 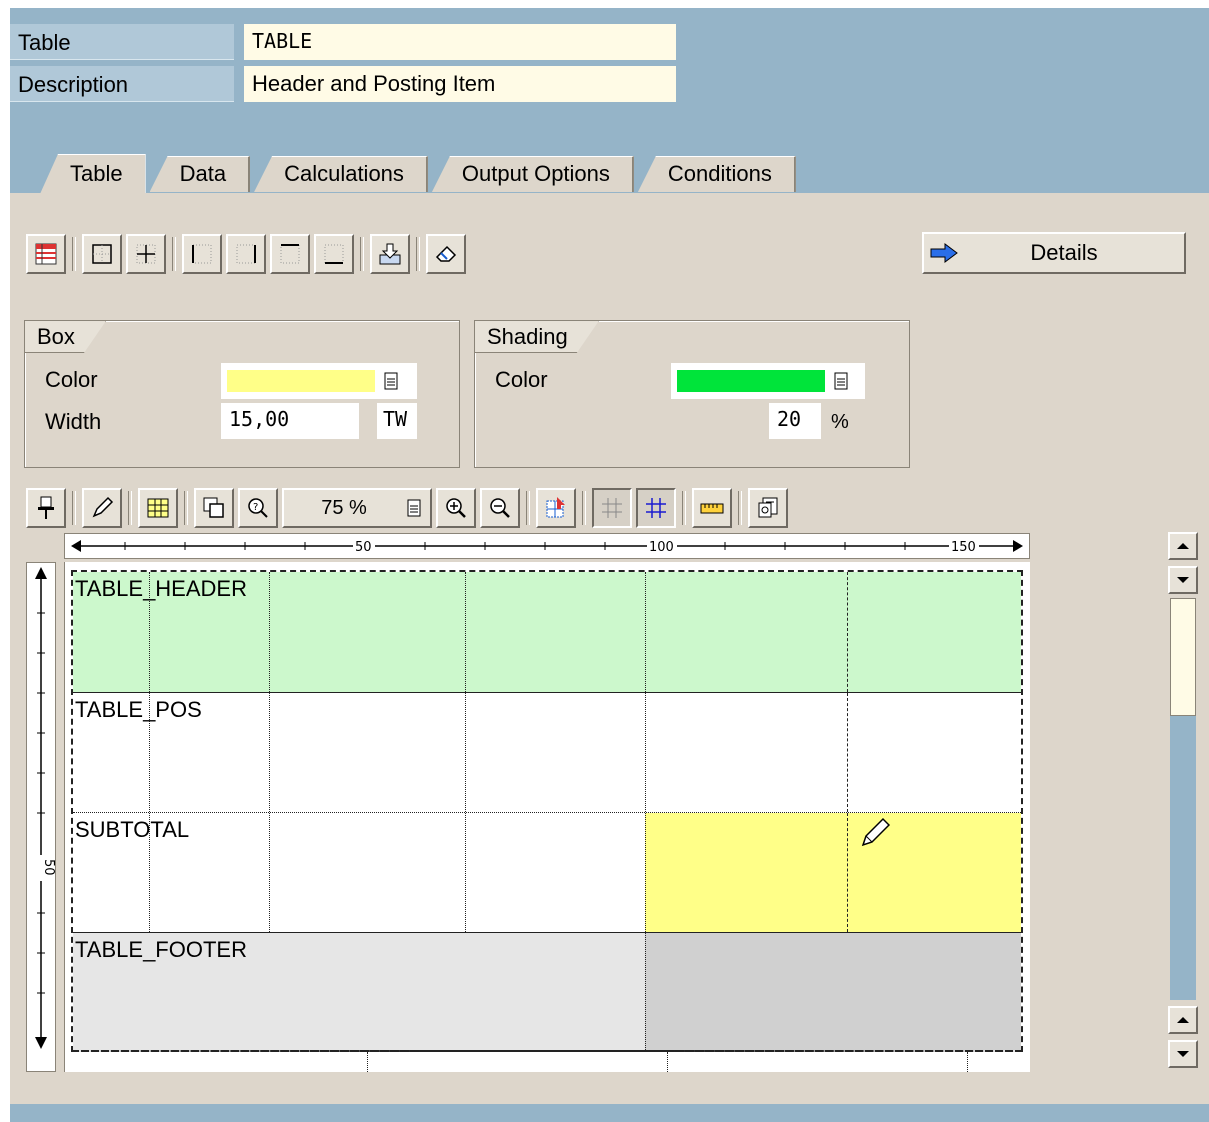 I want to click on tab-calculations: Calculations, so click(x=341, y=174).